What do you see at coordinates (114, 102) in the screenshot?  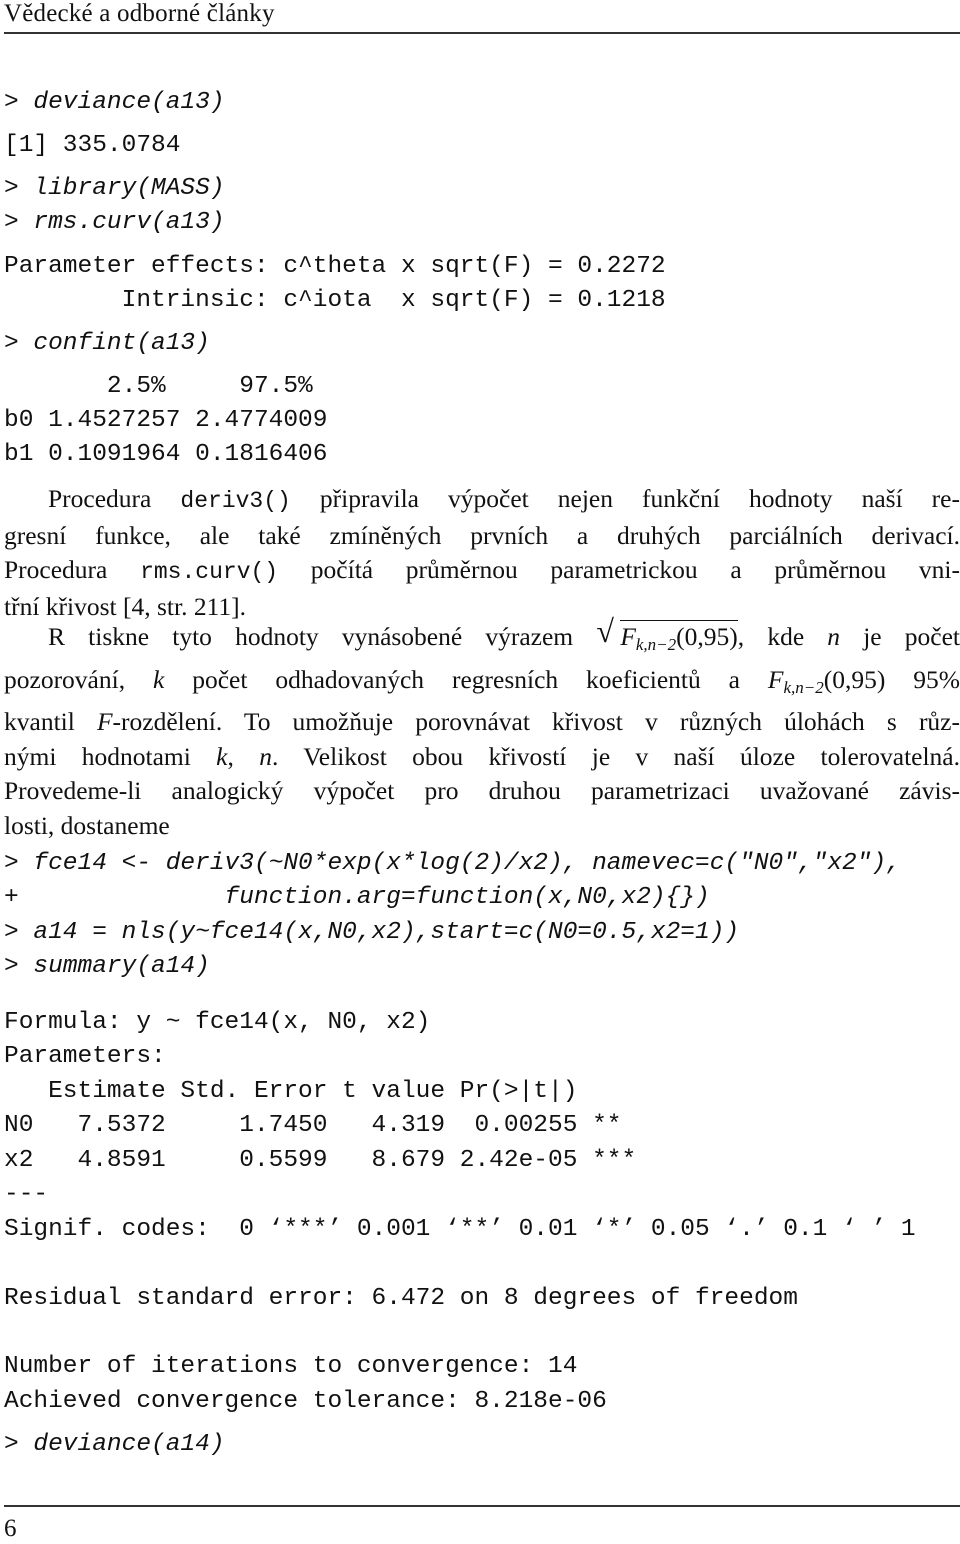 I see `r-command-line: > deviance(a13)` at bounding box center [114, 102].